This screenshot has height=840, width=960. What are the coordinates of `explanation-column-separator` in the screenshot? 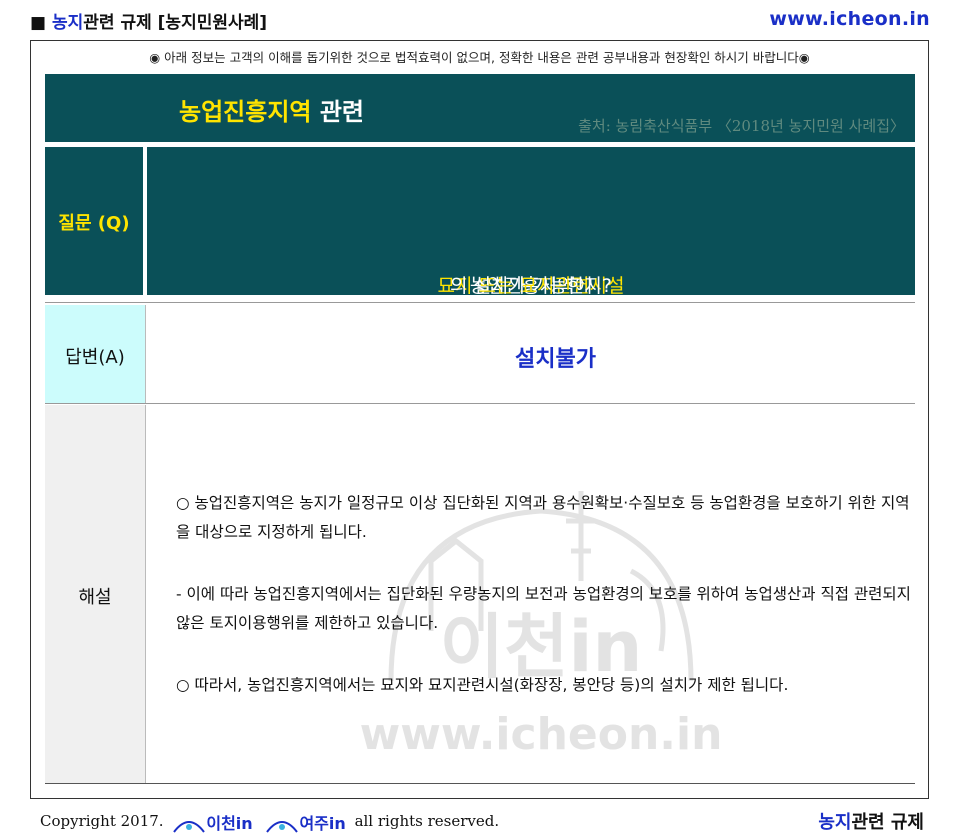 It's located at (145, 594).